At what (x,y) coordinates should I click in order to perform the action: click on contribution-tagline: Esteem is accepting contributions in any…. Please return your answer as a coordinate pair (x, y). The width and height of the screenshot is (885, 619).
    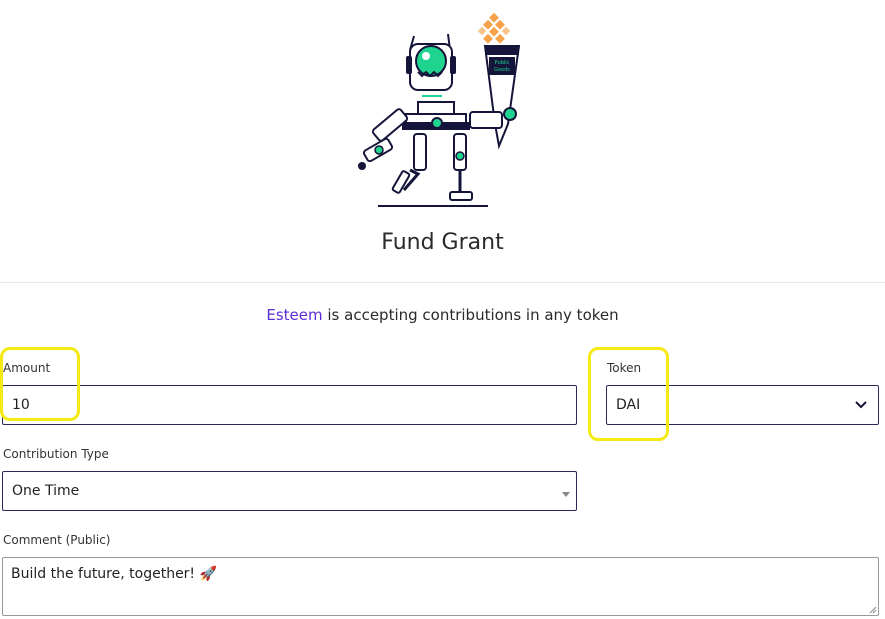
    Looking at the image, I should click on (442, 315).